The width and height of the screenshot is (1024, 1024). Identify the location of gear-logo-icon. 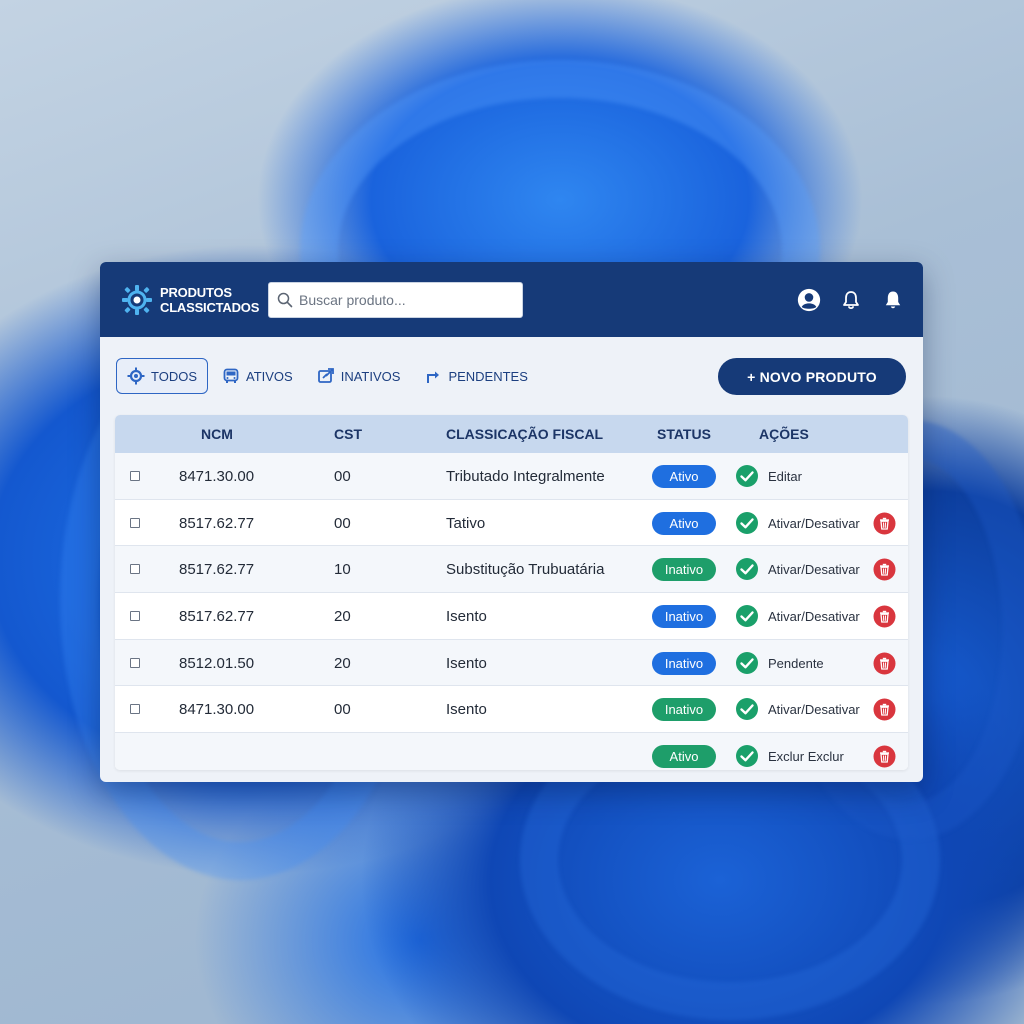
(137, 299).